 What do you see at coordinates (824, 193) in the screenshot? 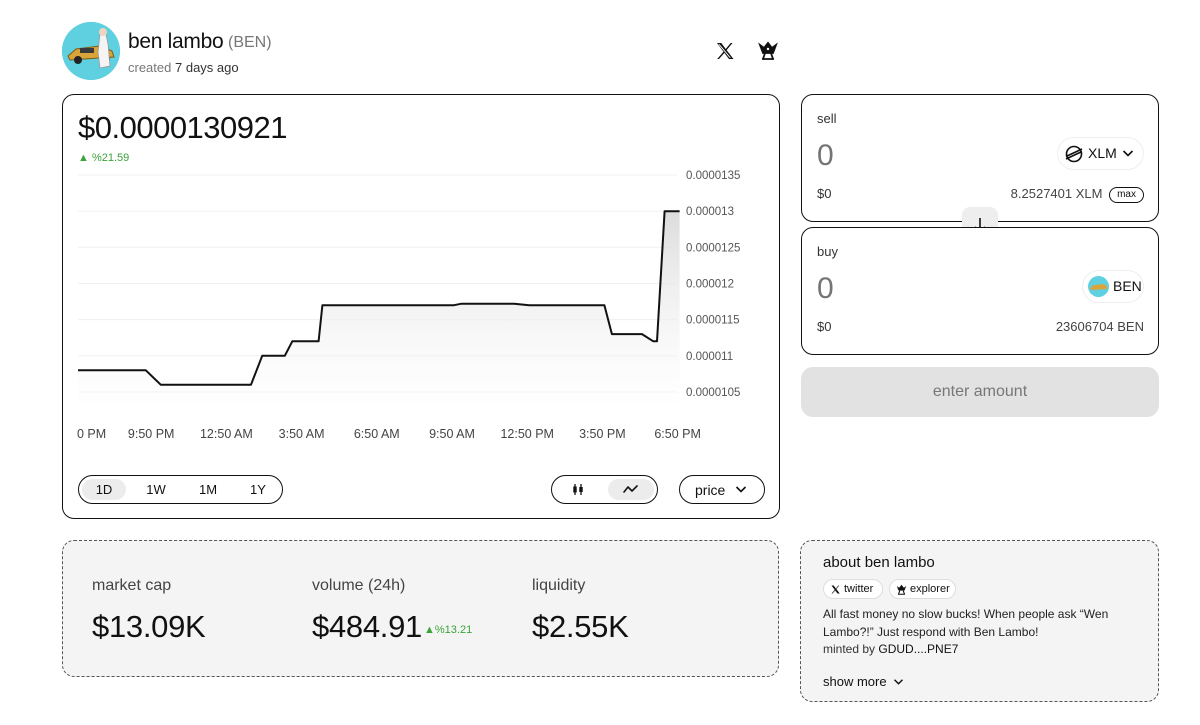
I see `sell-usd-value: $0` at bounding box center [824, 193].